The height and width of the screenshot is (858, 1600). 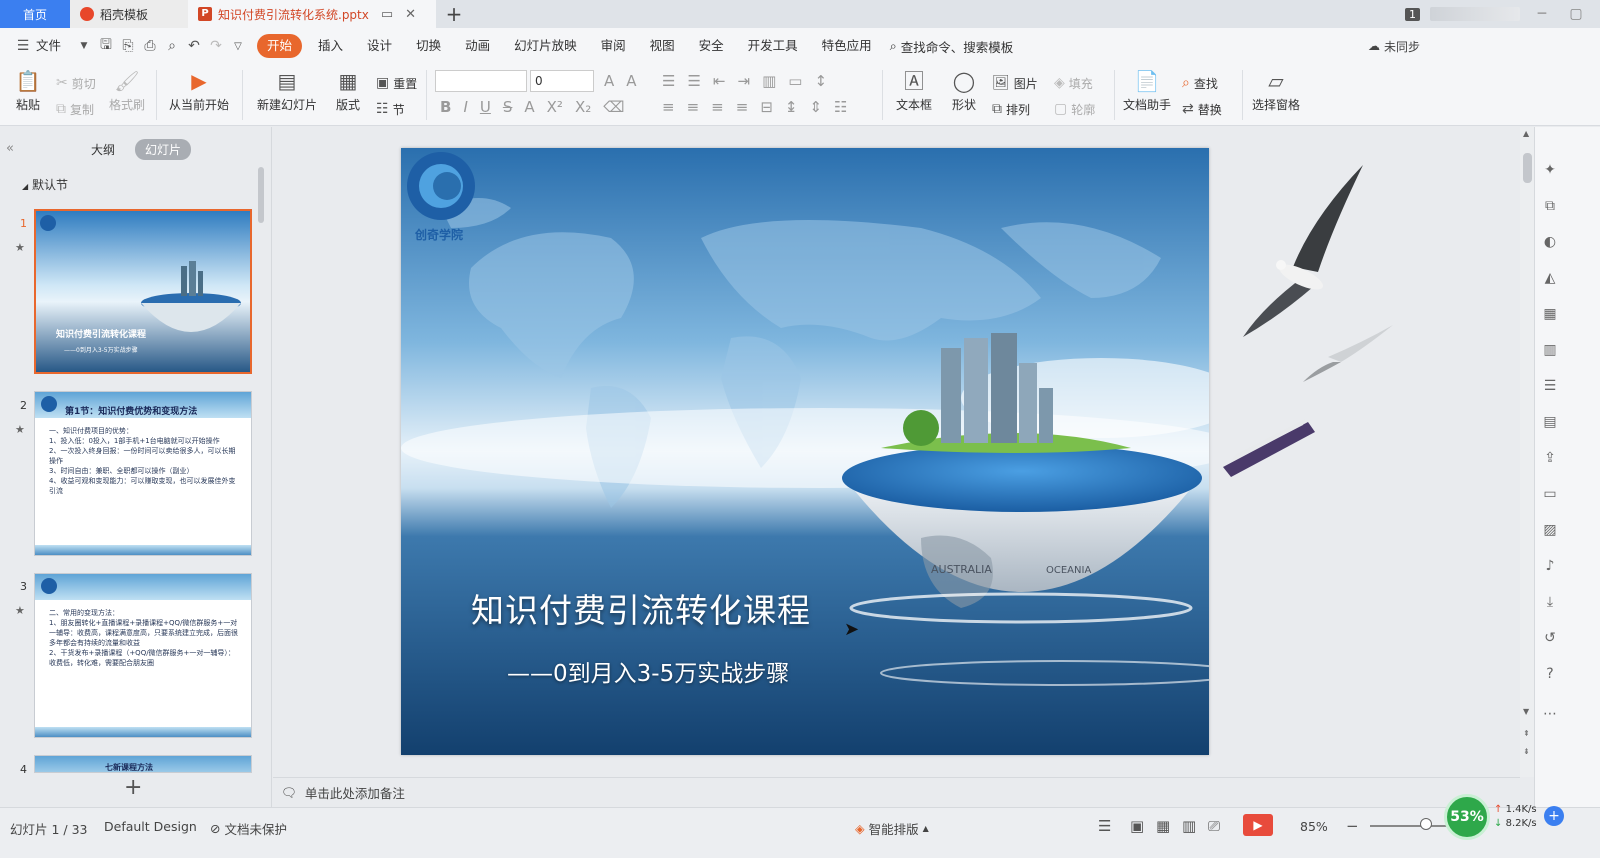 I want to click on thumbnail-scrollbar, so click(x=261, y=195).